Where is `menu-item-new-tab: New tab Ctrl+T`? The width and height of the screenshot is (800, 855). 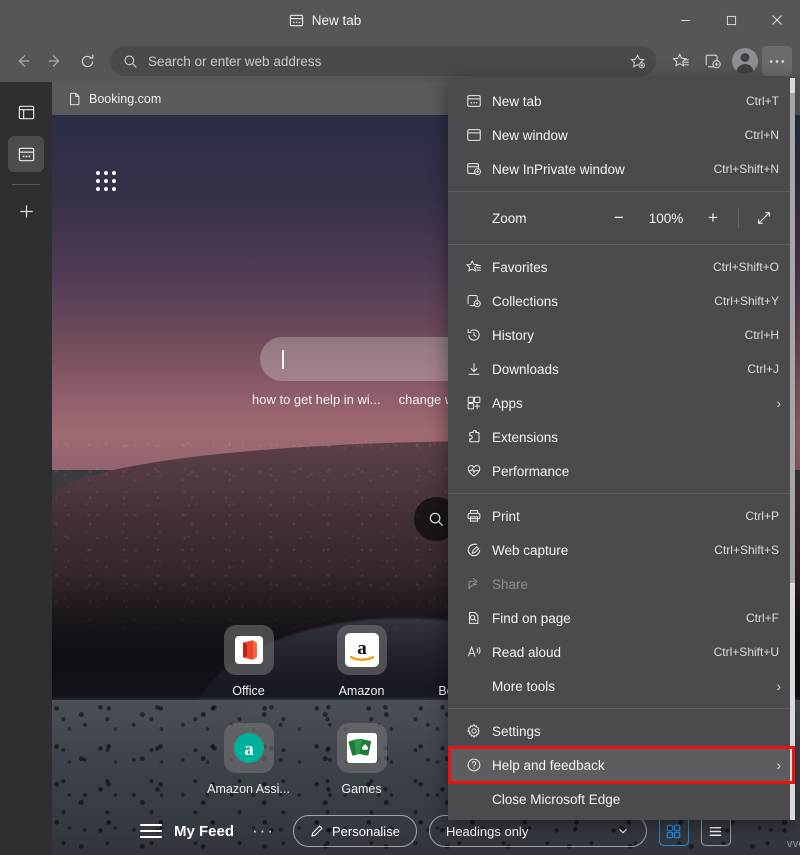
menu-item-new-tab: New tab Ctrl+T is located at coordinates (621, 101).